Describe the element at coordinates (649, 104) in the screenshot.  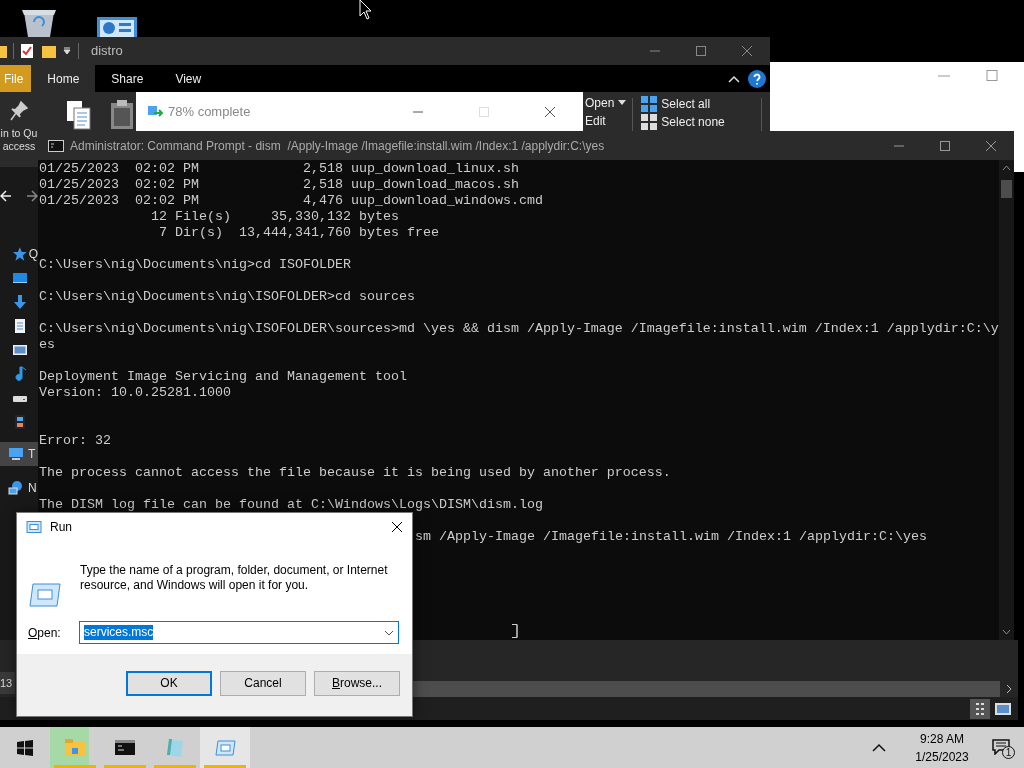
I see `select-all-icon` at that location.